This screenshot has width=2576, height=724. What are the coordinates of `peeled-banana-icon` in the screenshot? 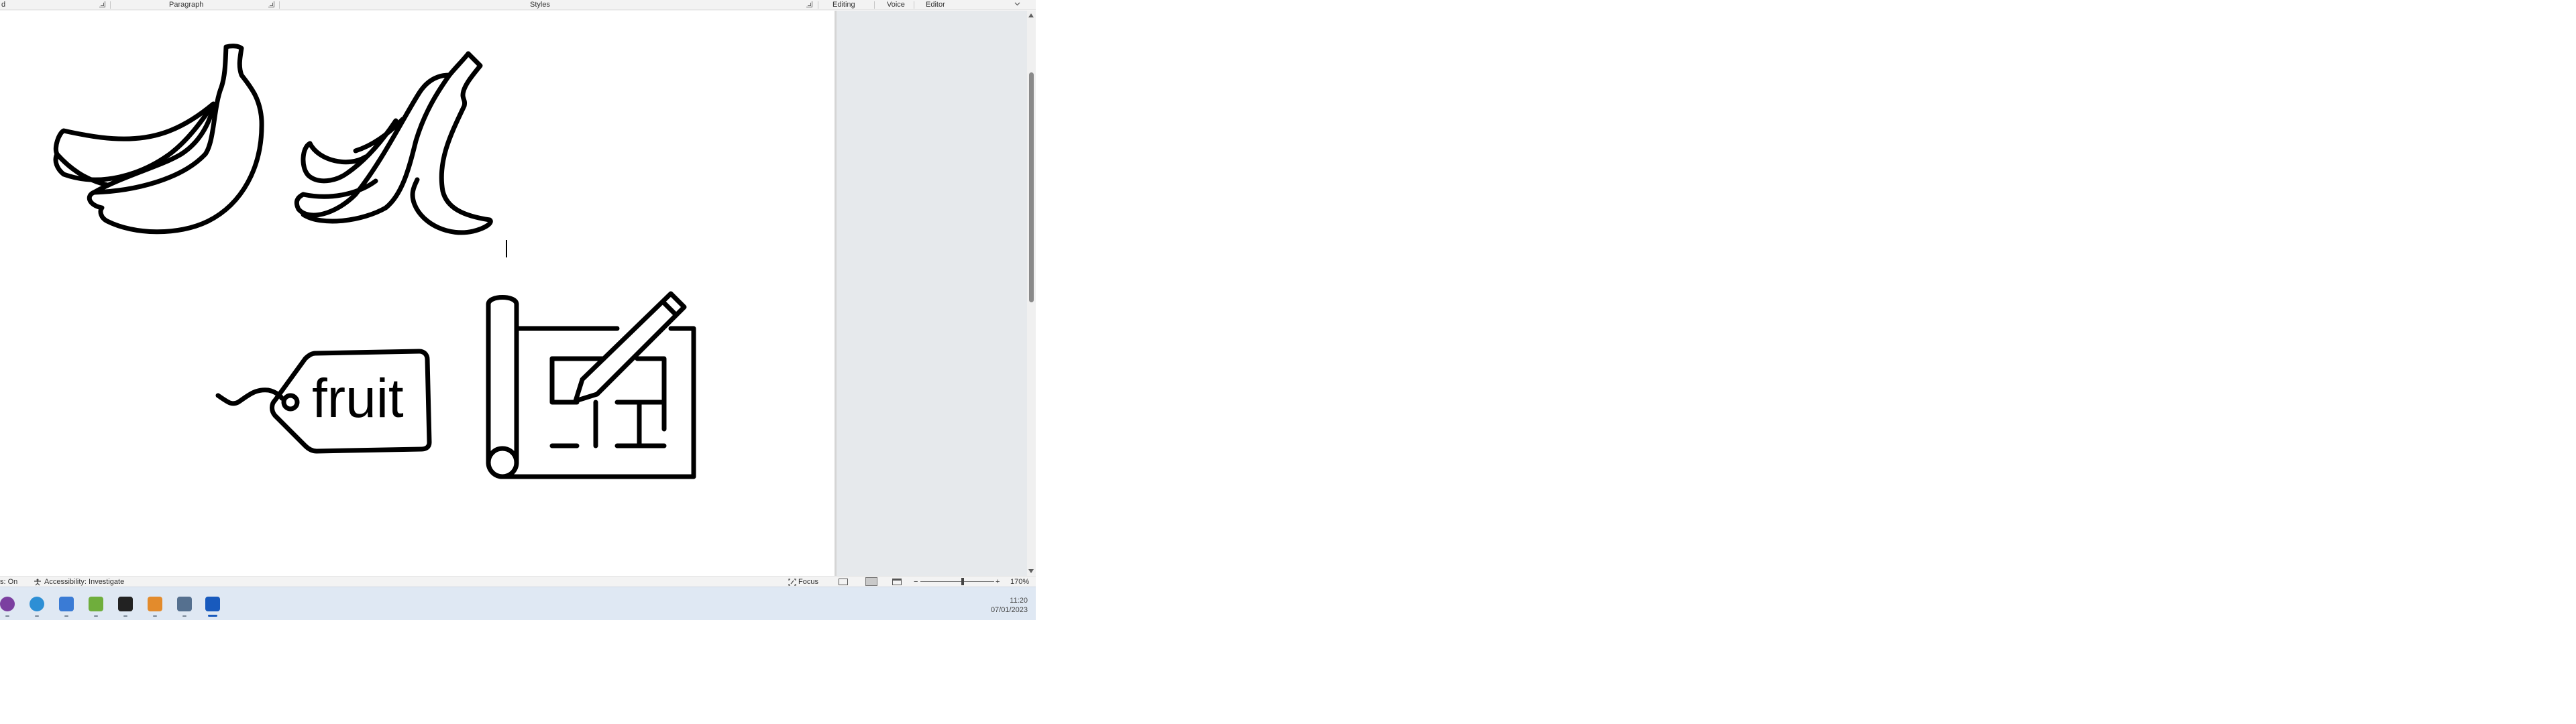 It's located at (393, 143).